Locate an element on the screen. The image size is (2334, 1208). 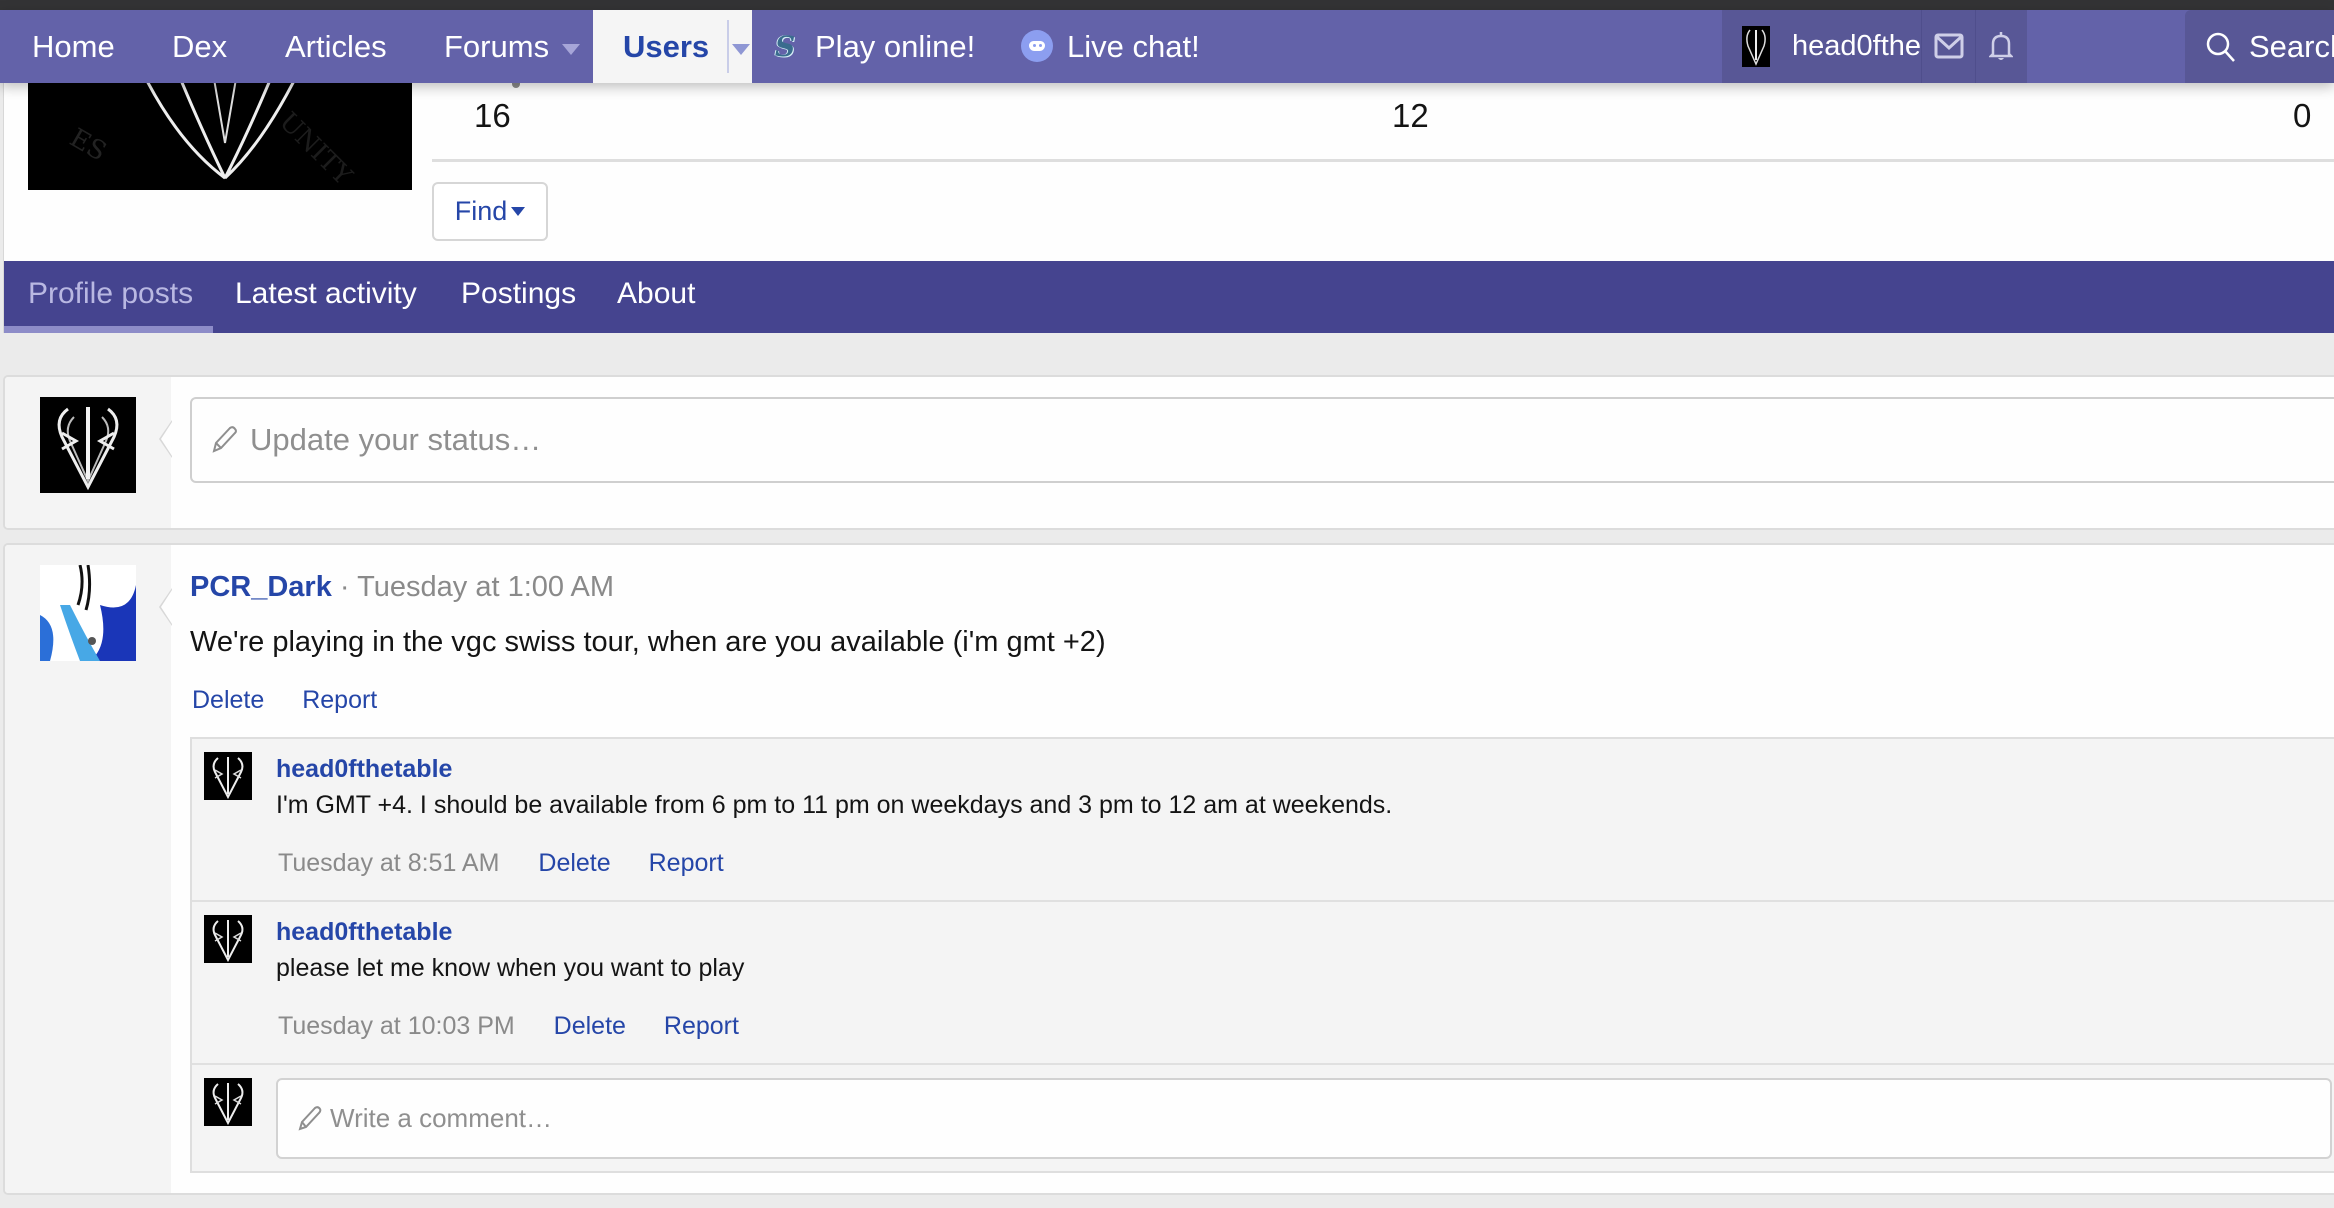
stat-reaction-score: 12 is located at coordinates (1410, 115).